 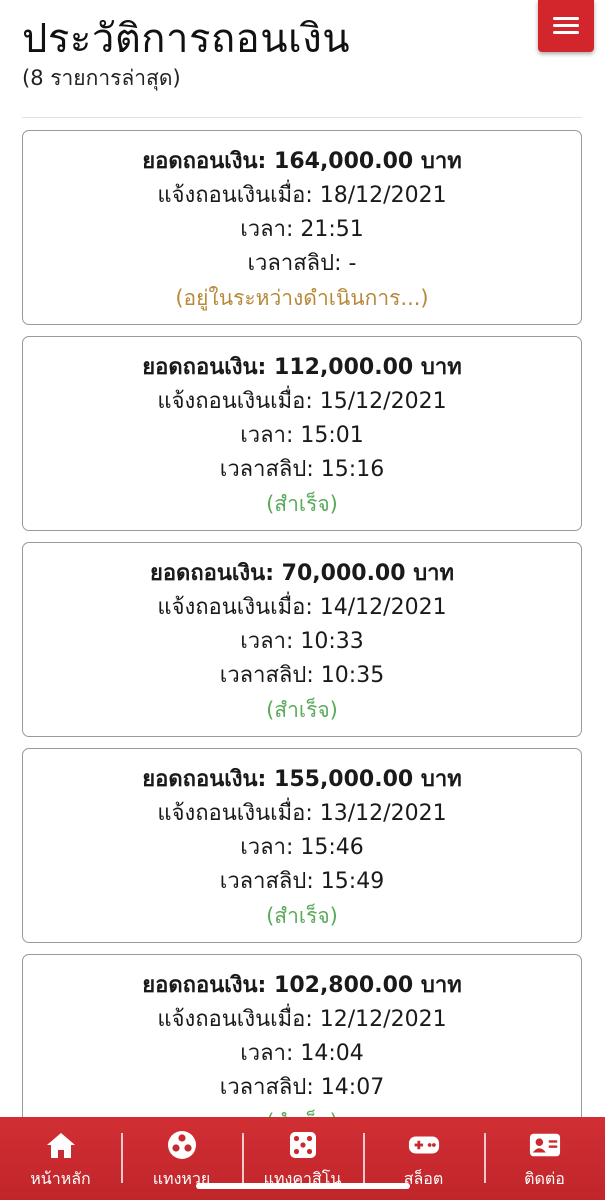 I want to click on time-value: 15:01, so click(x=332, y=435).